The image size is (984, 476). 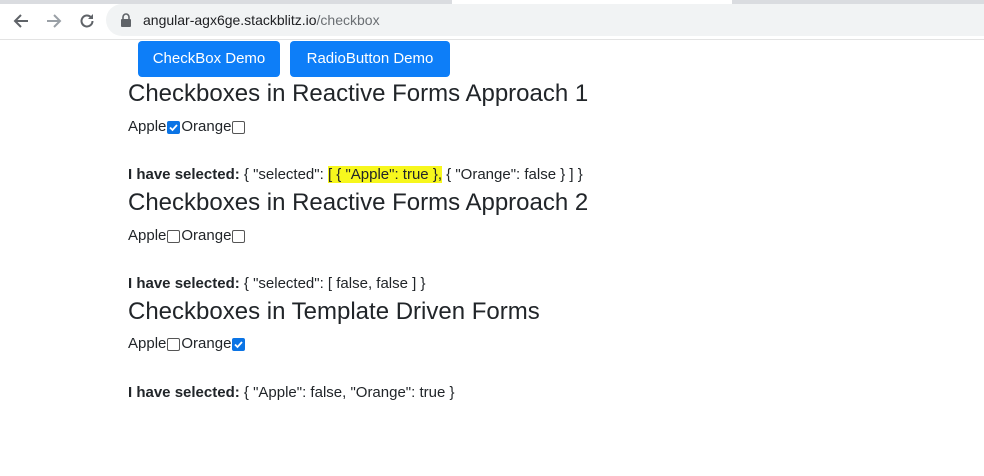 I want to click on result-prefix: { "selected":, so click(x=283, y=174).